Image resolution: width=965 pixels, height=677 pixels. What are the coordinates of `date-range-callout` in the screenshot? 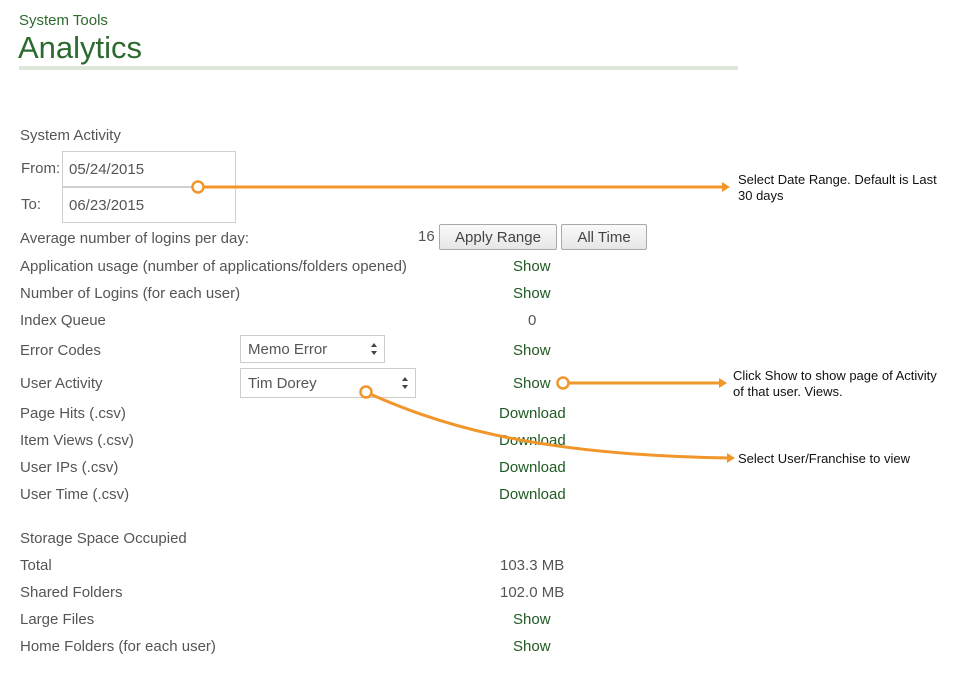 It's located at (460, 187).